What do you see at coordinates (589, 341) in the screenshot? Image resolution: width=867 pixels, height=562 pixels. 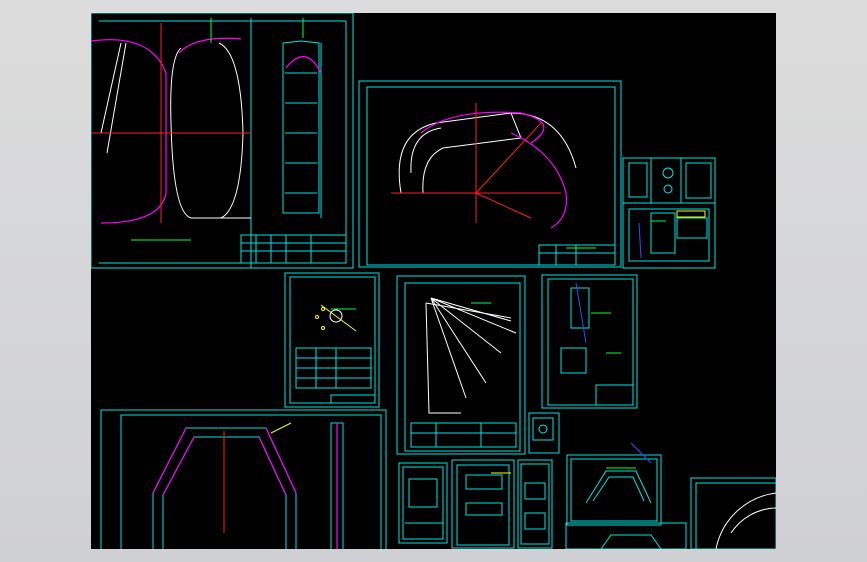 I see `sheet-middle-right` at bounding box center [589, 341].